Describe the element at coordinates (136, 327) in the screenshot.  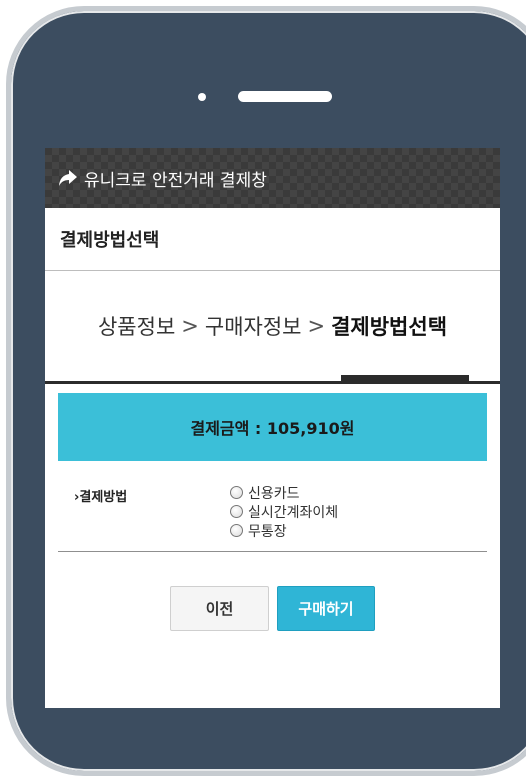
I see `step-product-info: 상품정보` at that location.